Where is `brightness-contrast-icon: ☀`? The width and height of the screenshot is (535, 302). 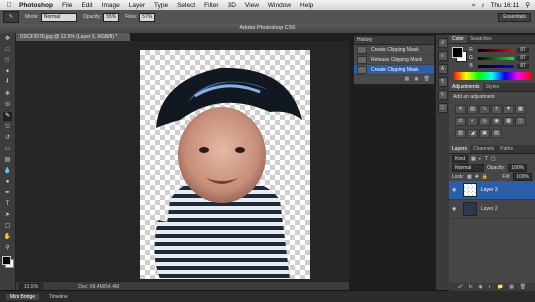 brightness-contrast-icon: ☀ is located at coordinates (460, 109).